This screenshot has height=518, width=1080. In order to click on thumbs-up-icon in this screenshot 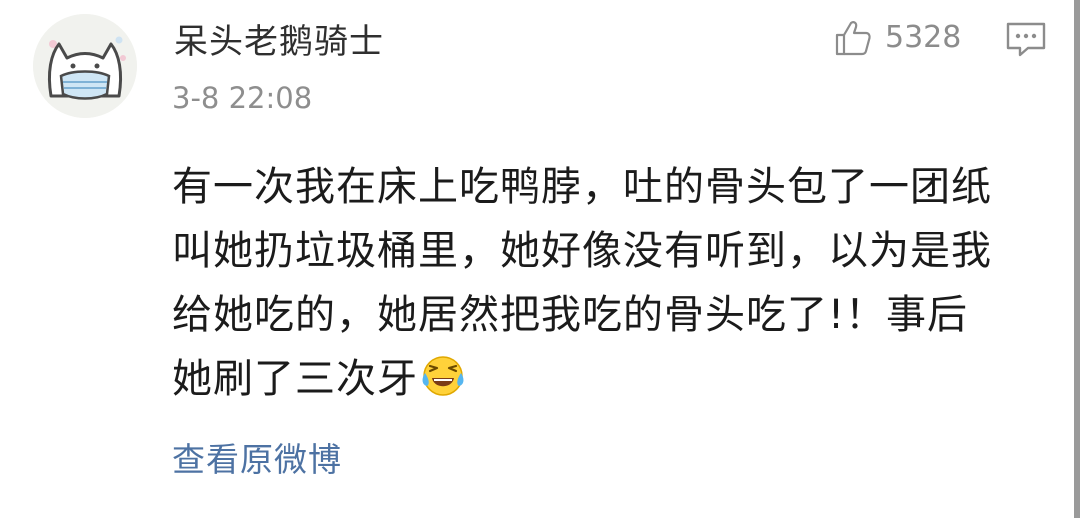, I will do `click(853, 38)`.